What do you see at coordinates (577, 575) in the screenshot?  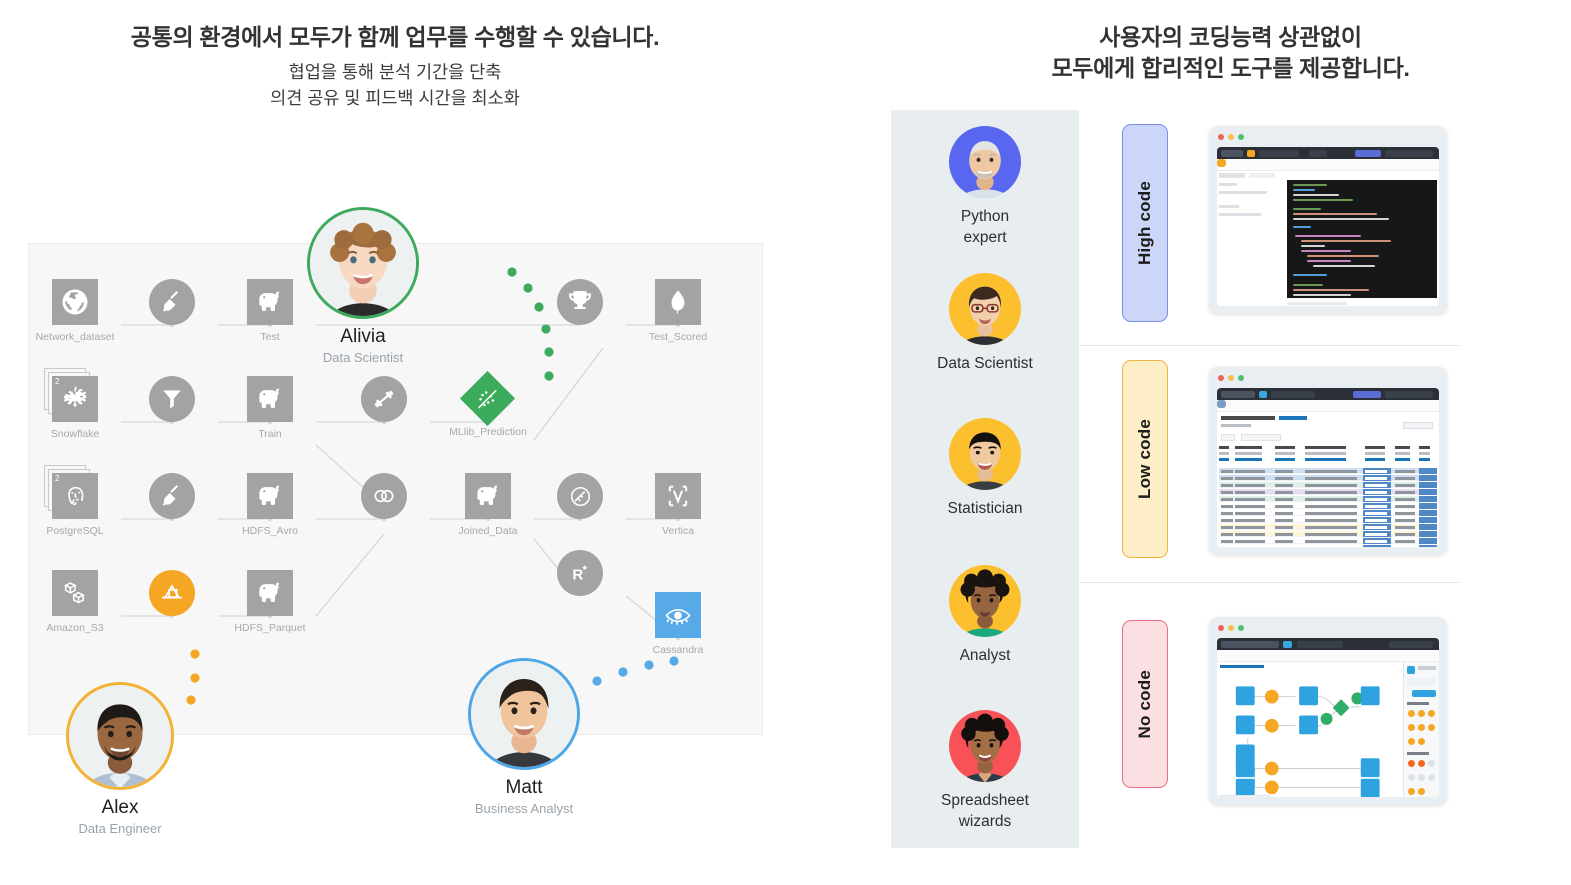 I see `svg-text: R` at bounding box center [577, 575].